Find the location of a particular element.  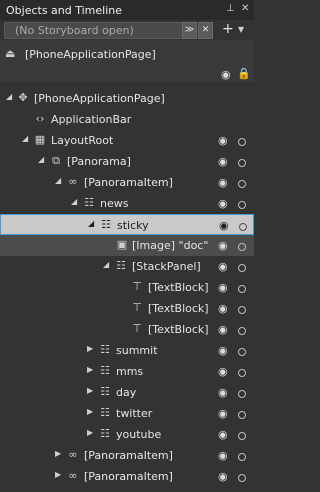

tree-row-news: ◢ ☷ news ◉ is located at coordinates (127, 203).